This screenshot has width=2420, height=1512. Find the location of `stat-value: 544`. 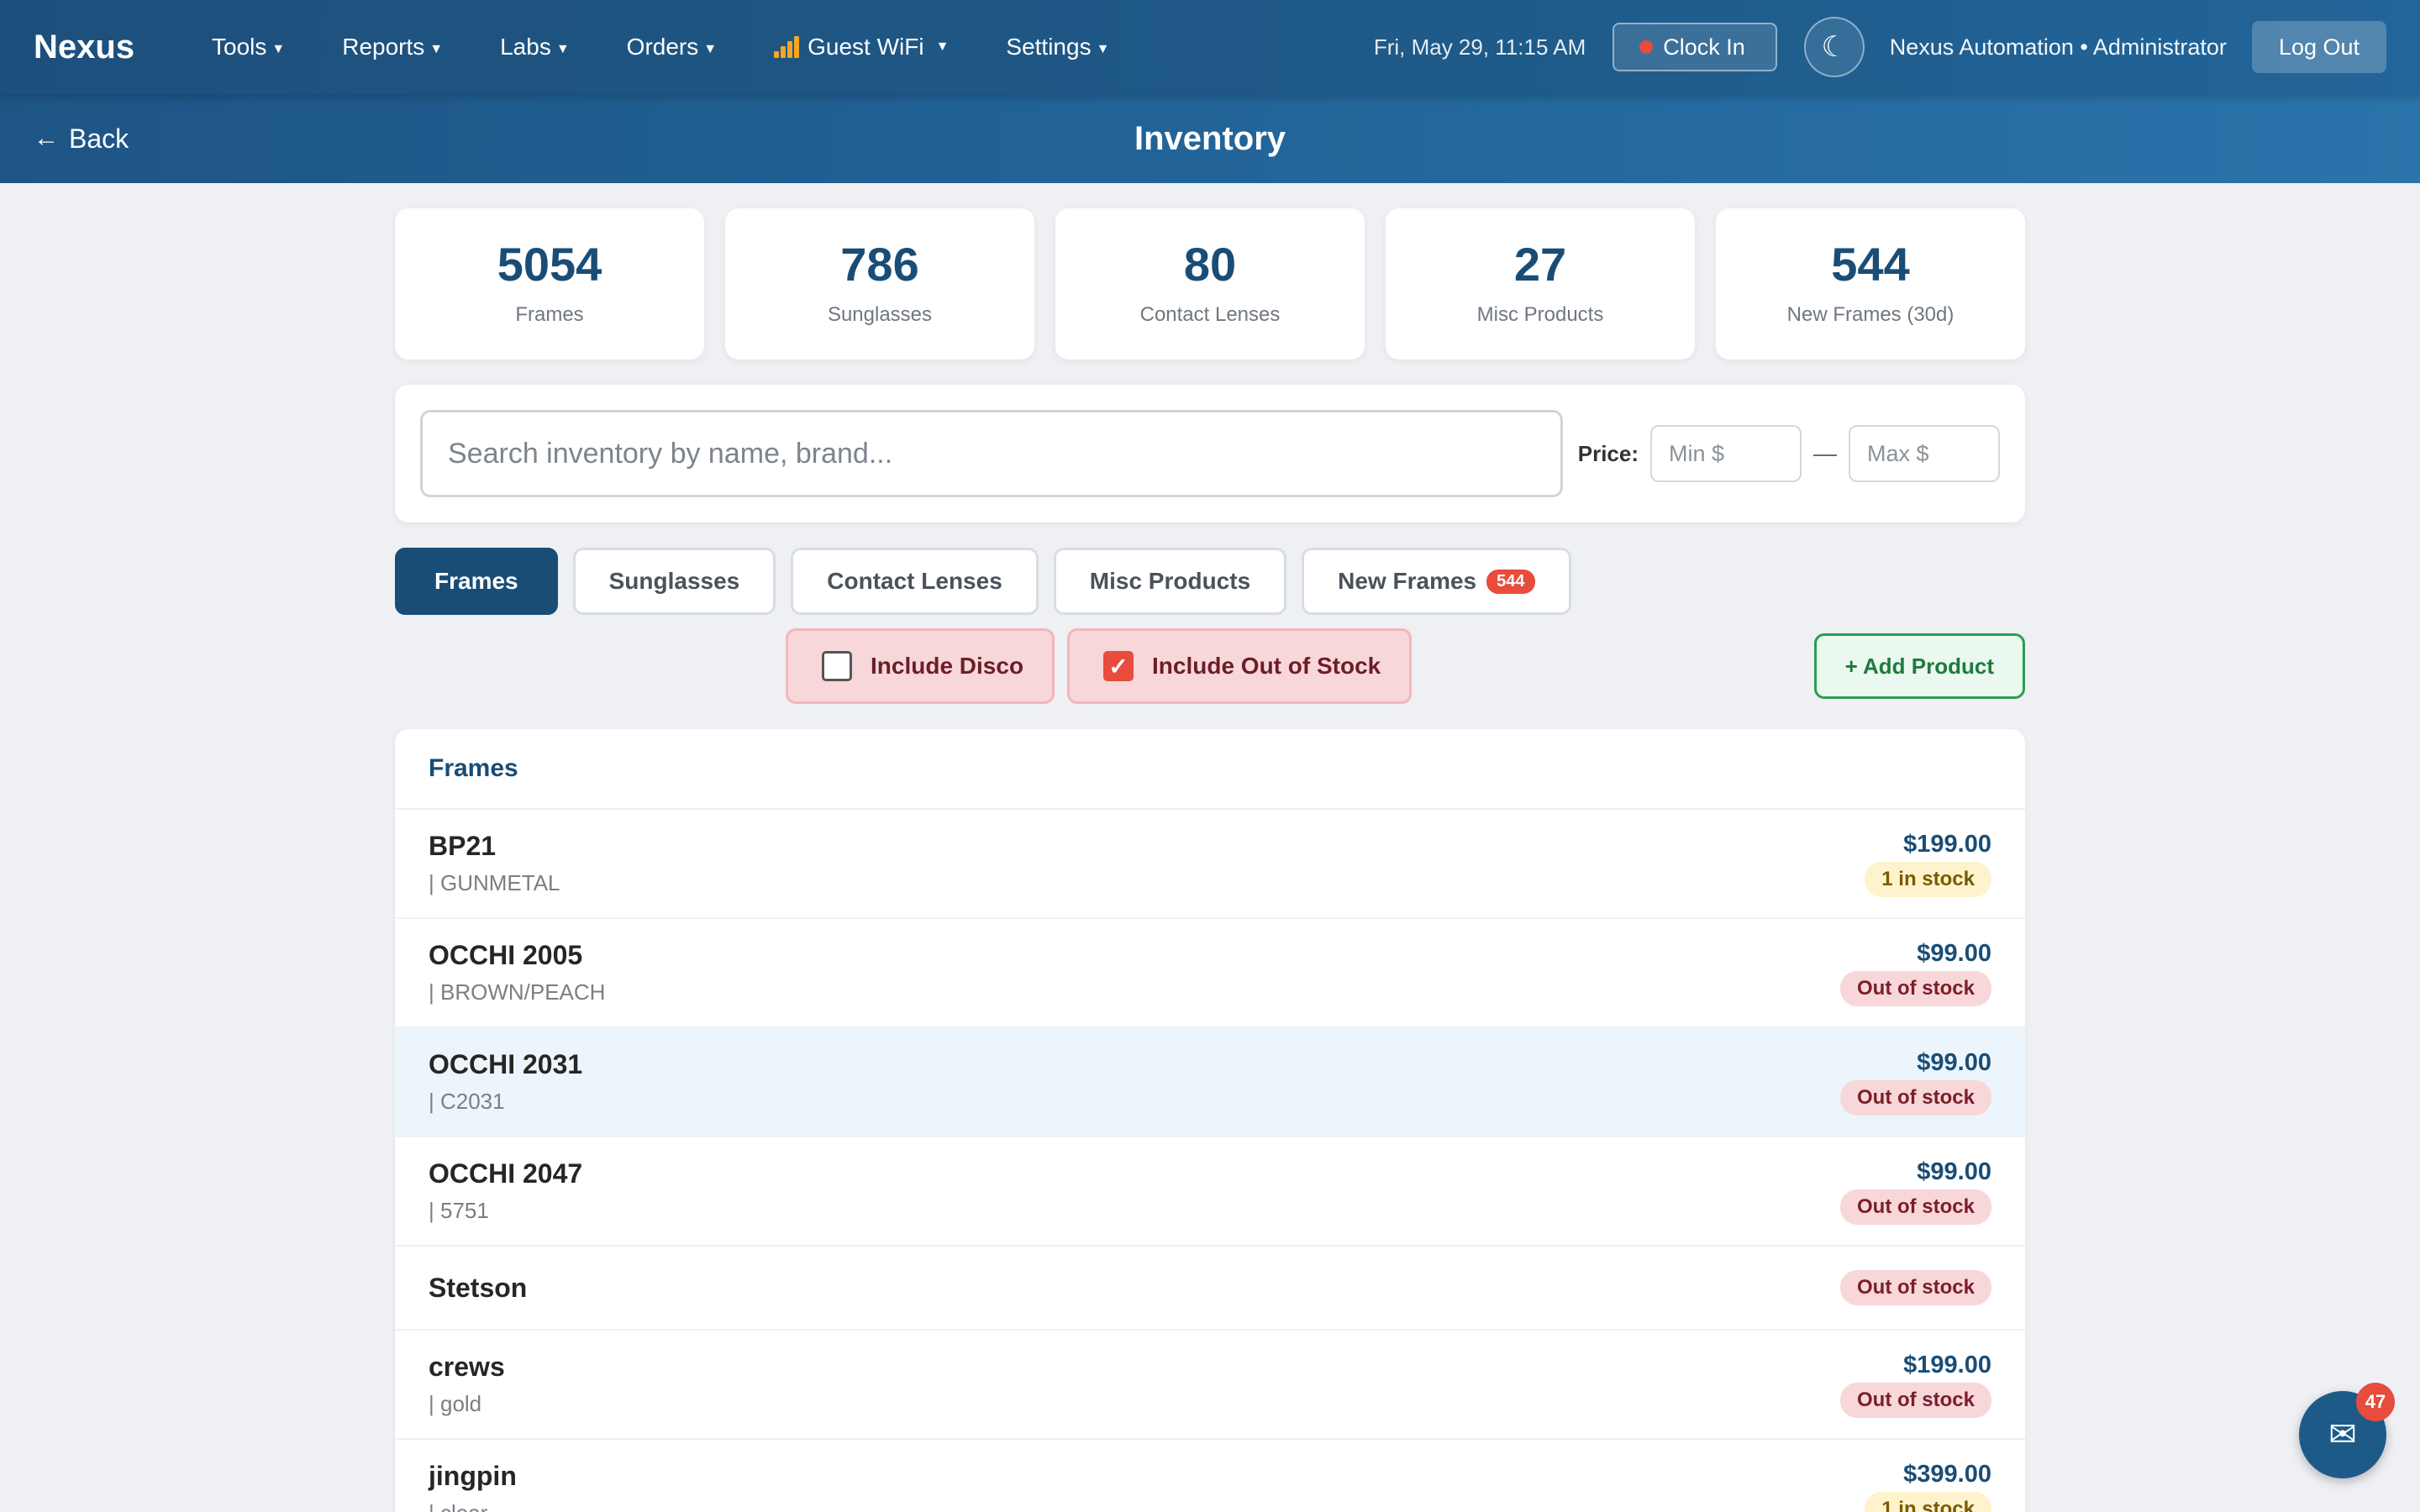

stat-value: 544 is located at coordinates (1870, 264).